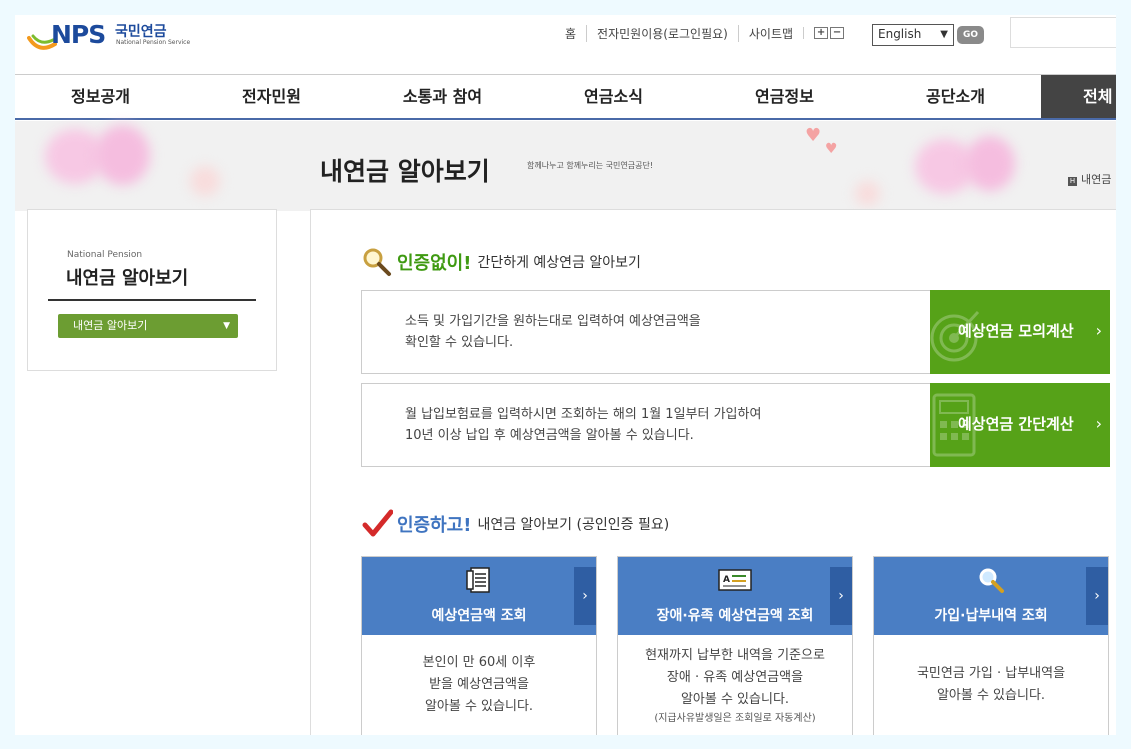  What do you see at coordinates (570, 33) in the screenshot?
I see `util-link-home: 홈` at bounding box center [570, 33].